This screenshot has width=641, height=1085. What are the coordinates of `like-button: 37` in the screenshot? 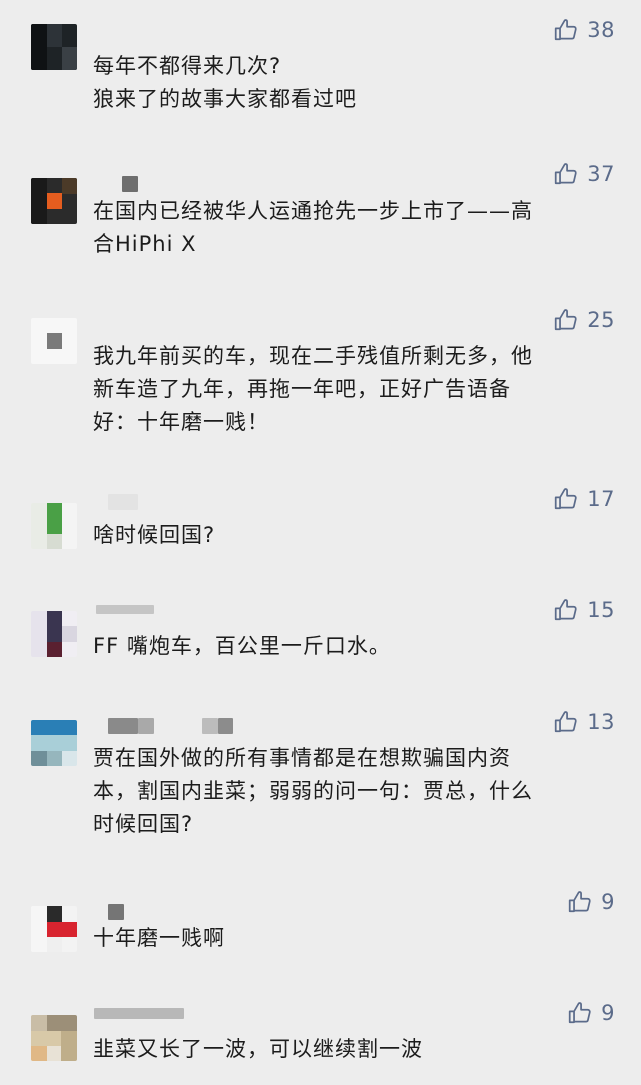 It's located at (584, 174).